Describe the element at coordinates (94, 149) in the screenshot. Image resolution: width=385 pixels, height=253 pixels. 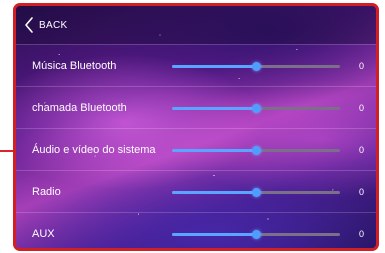
I see `row-label: Áudio e vídeo do sistema` at that location.